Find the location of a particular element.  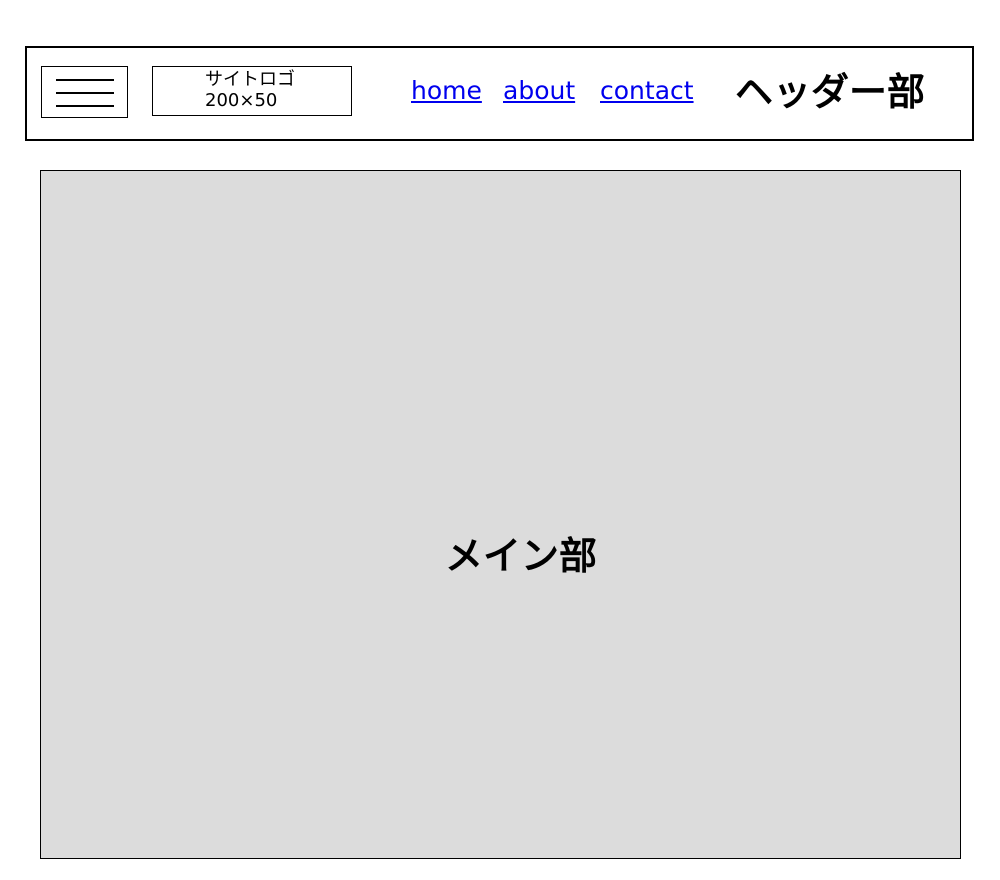

site-logo-text: サイトロゴ is located at coordinates (250, 79).